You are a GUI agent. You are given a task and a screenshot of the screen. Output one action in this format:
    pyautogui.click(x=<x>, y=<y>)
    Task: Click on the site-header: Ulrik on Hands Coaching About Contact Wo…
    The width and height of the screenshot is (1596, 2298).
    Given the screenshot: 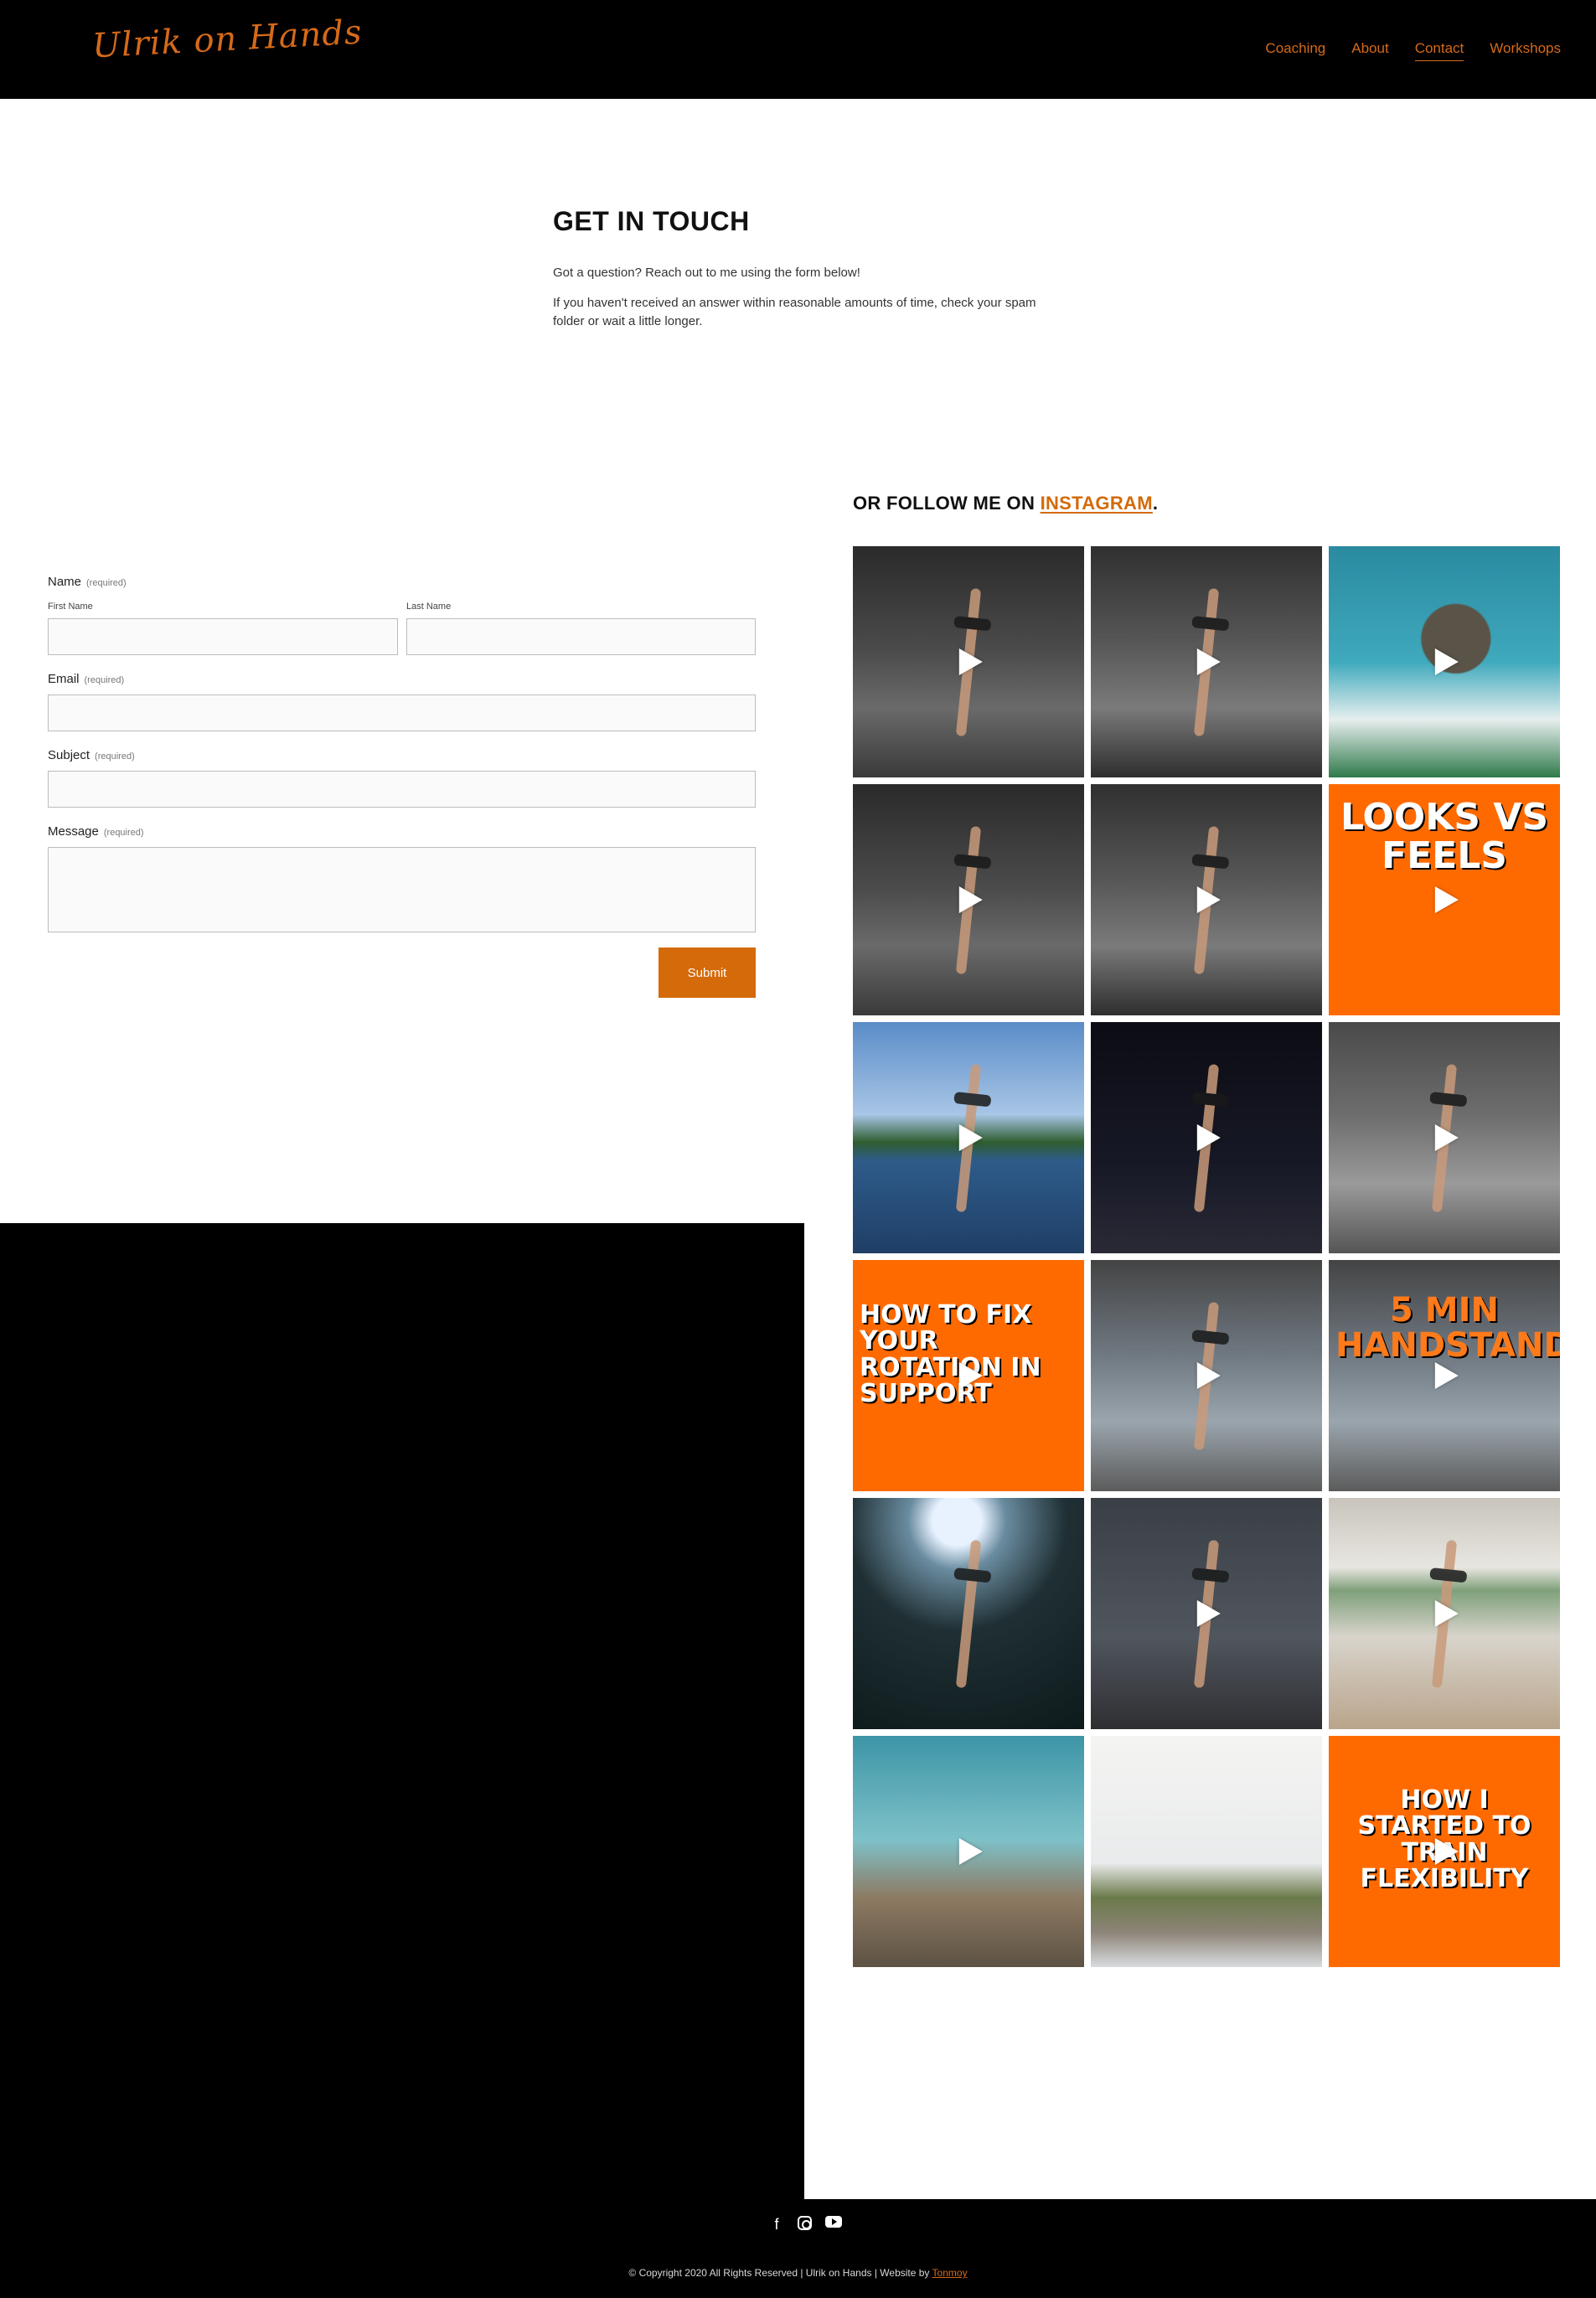 What is the action you would take?
    pyautogui.click(x=798, y=49)
    